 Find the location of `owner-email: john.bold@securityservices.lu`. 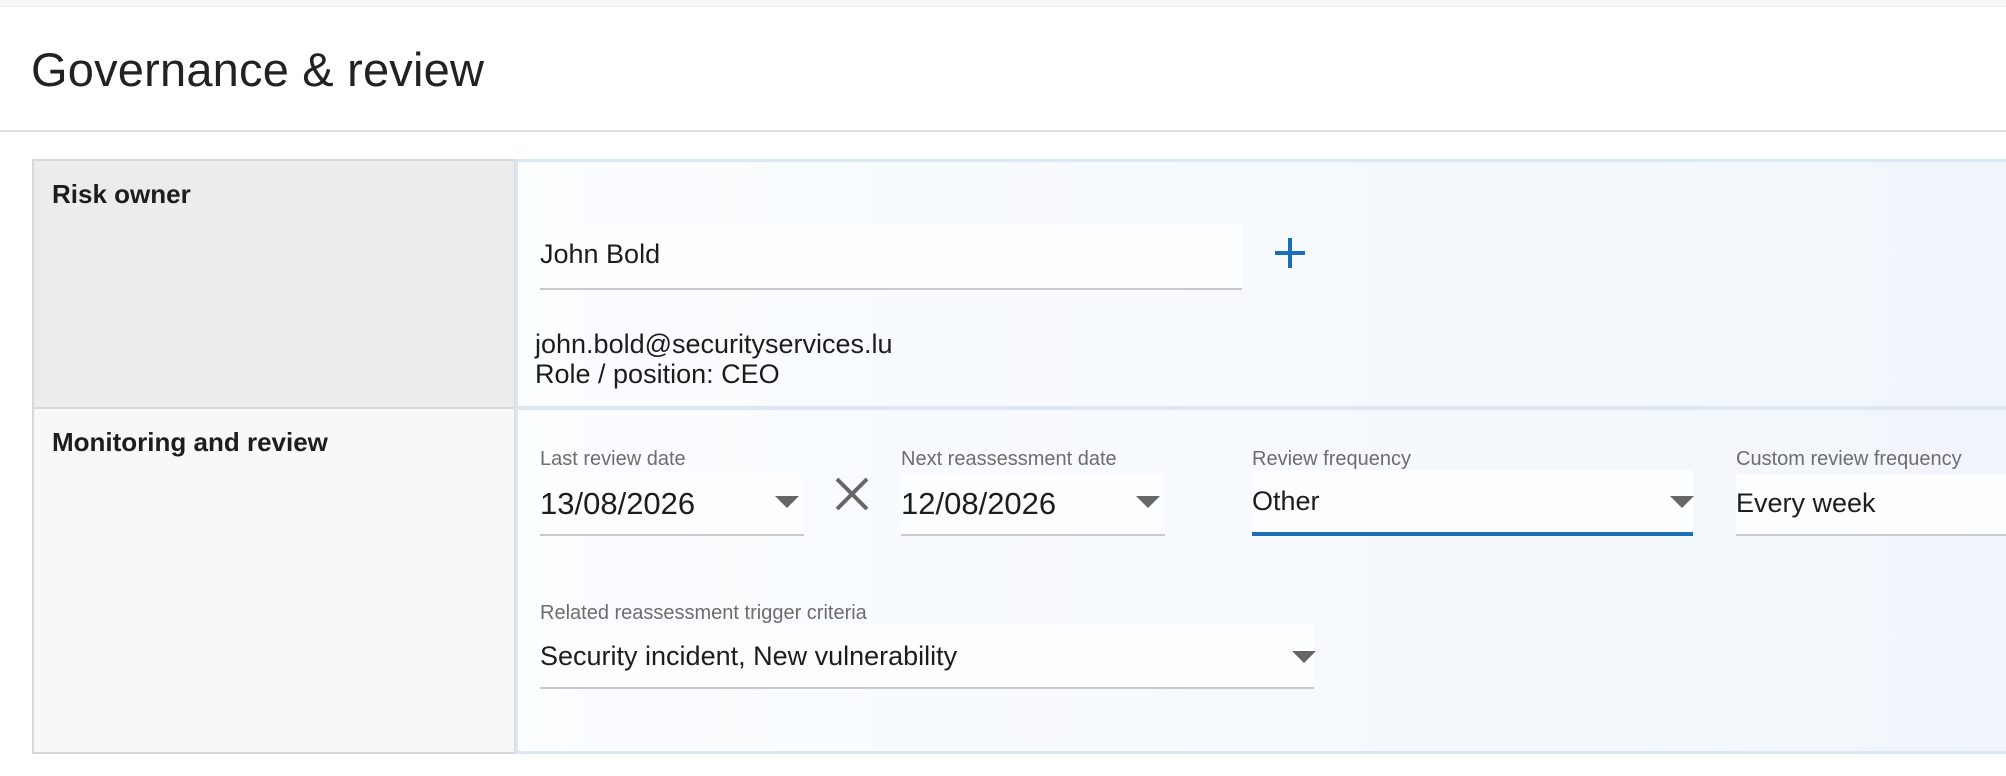

owner-email: john.bold@securityservices.lu is located at coordinates (714, 344).